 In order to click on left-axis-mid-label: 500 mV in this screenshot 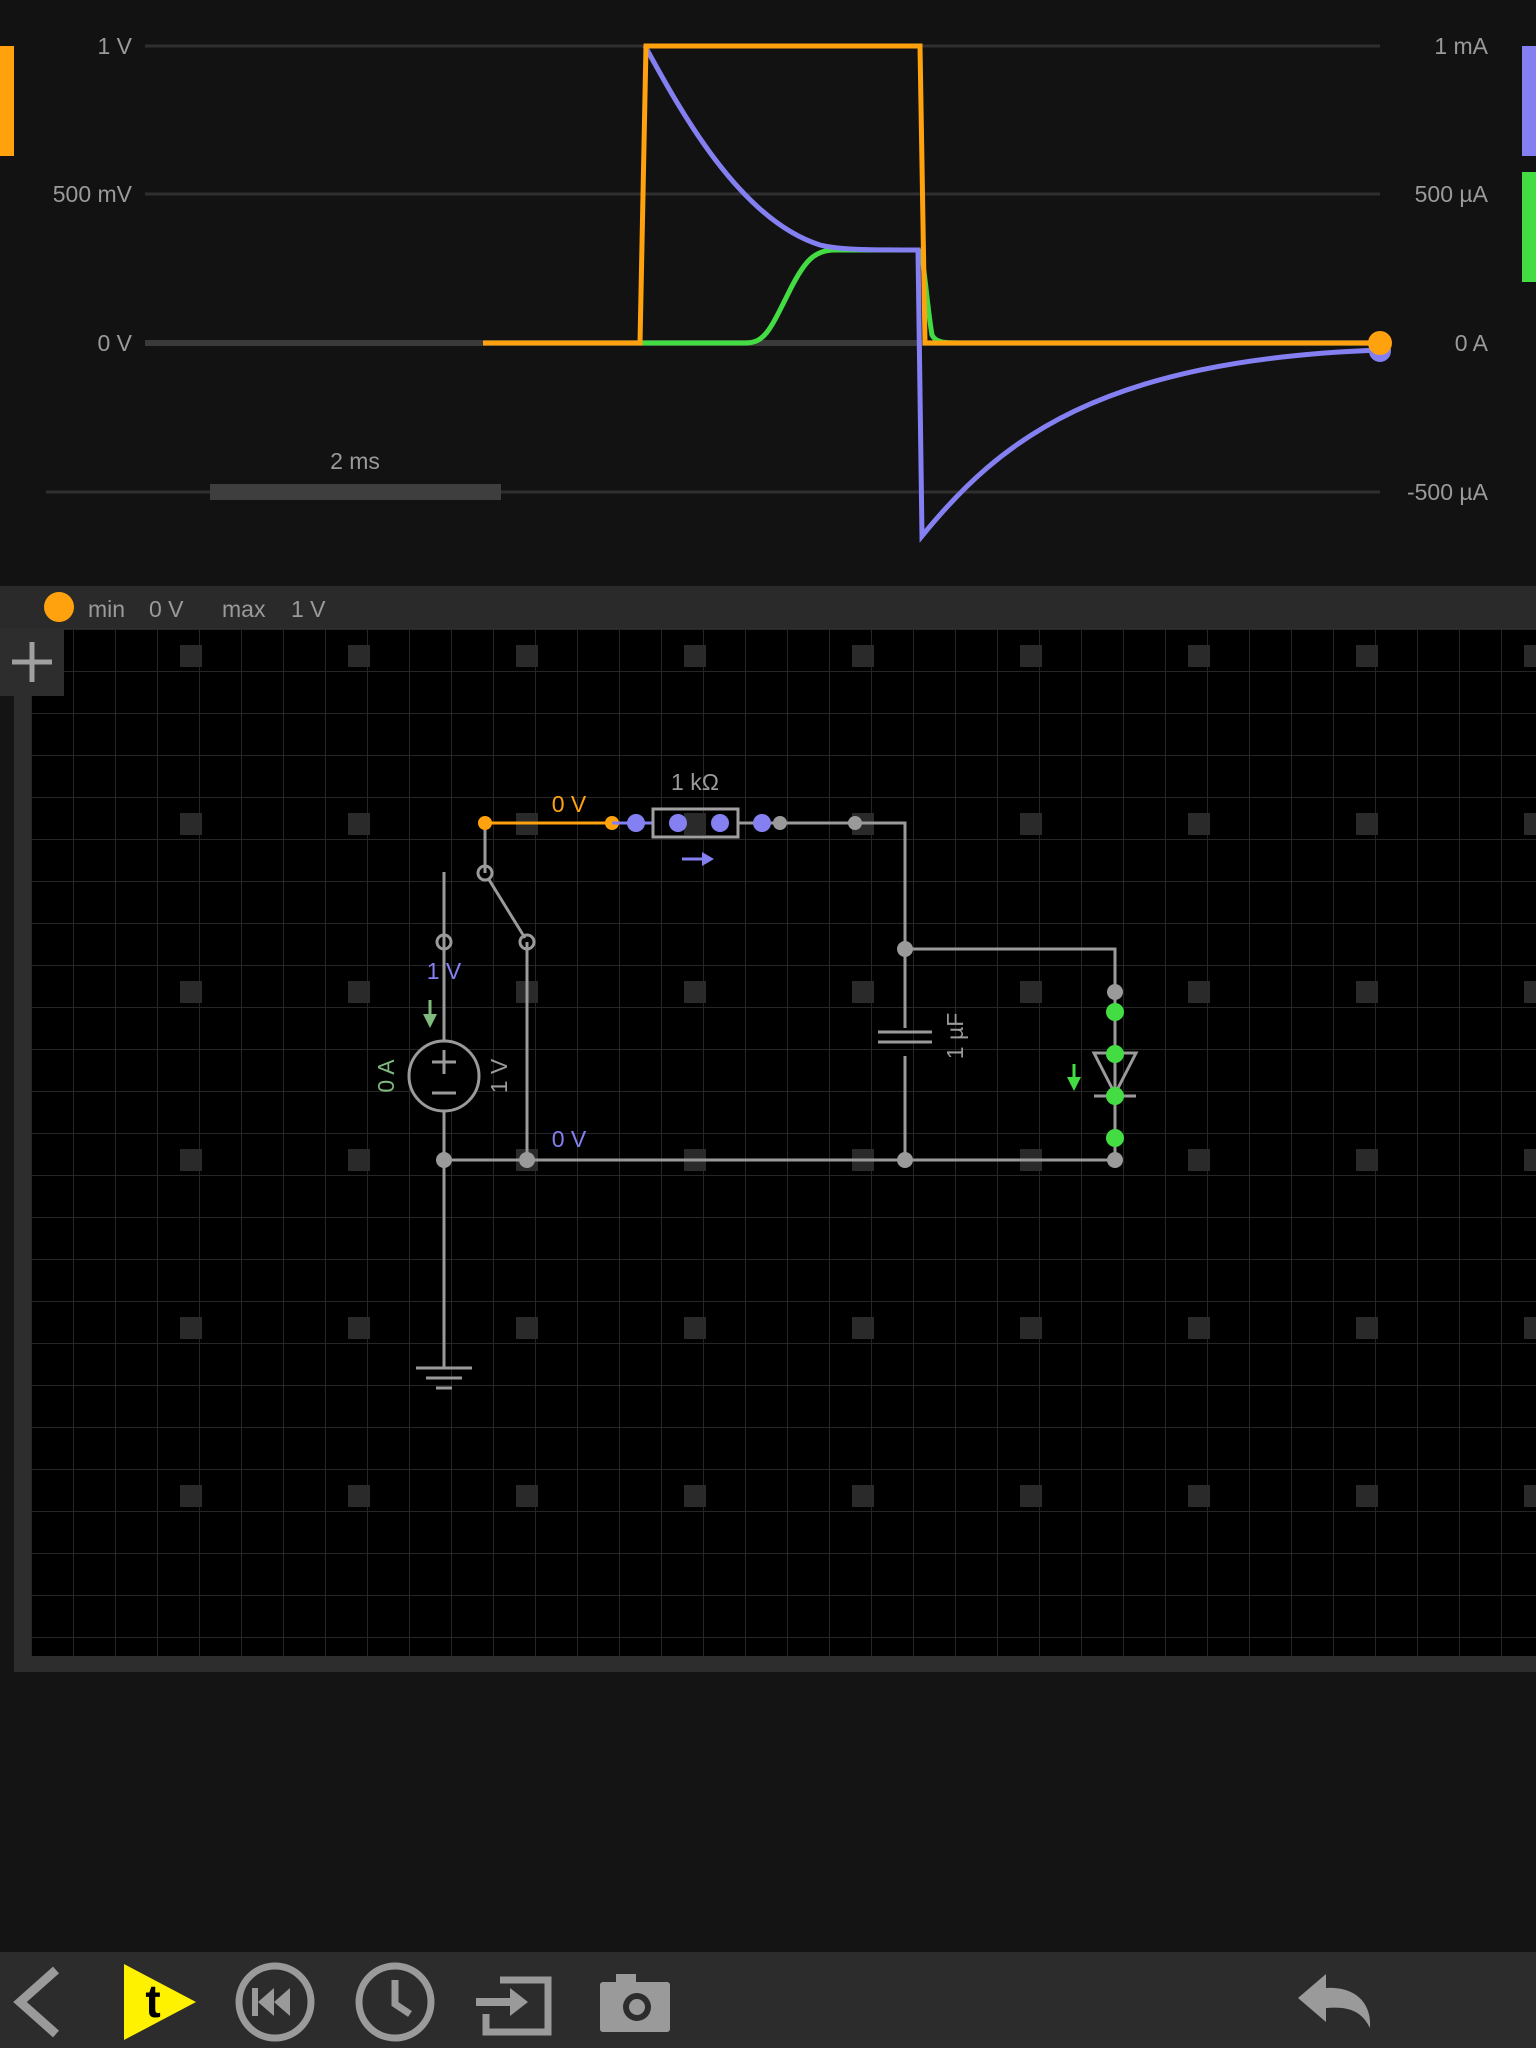, I will do `click(93, 194)`.